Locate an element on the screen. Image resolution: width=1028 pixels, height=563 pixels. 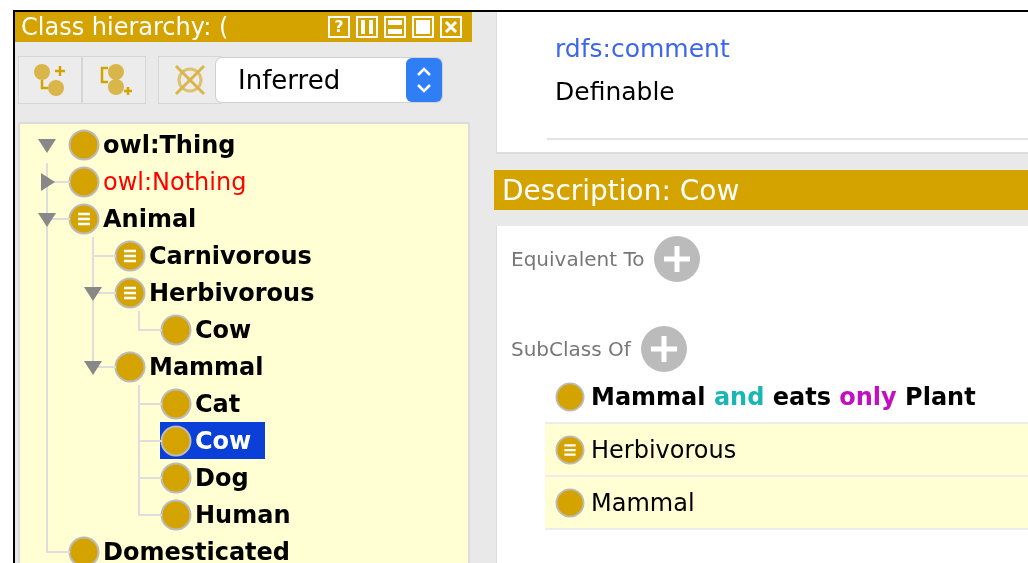
tree-item: Animal is located at coordinates (139, 218).